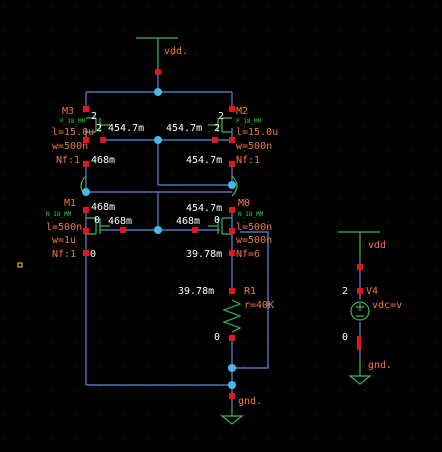 This screenshot has width=442, height=452. Describe the element at coordinates (103, 160) in the screenshot. I see `node-m3-drain: 468m` at that location.